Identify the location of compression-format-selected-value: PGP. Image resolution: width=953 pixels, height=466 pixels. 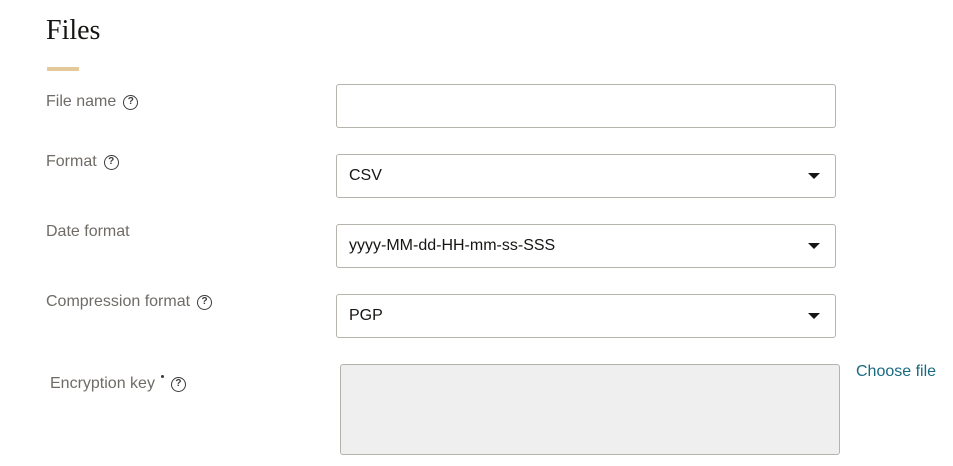
(366, 315).